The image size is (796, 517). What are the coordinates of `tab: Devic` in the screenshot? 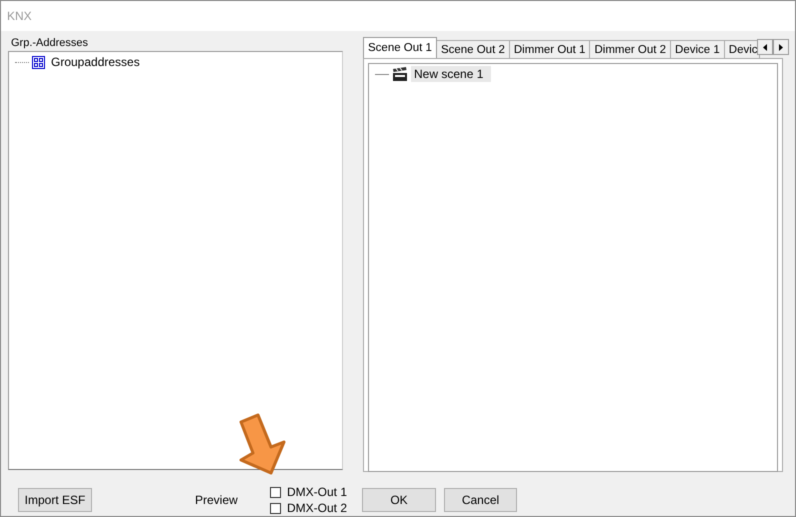 It's located at (742, 49).